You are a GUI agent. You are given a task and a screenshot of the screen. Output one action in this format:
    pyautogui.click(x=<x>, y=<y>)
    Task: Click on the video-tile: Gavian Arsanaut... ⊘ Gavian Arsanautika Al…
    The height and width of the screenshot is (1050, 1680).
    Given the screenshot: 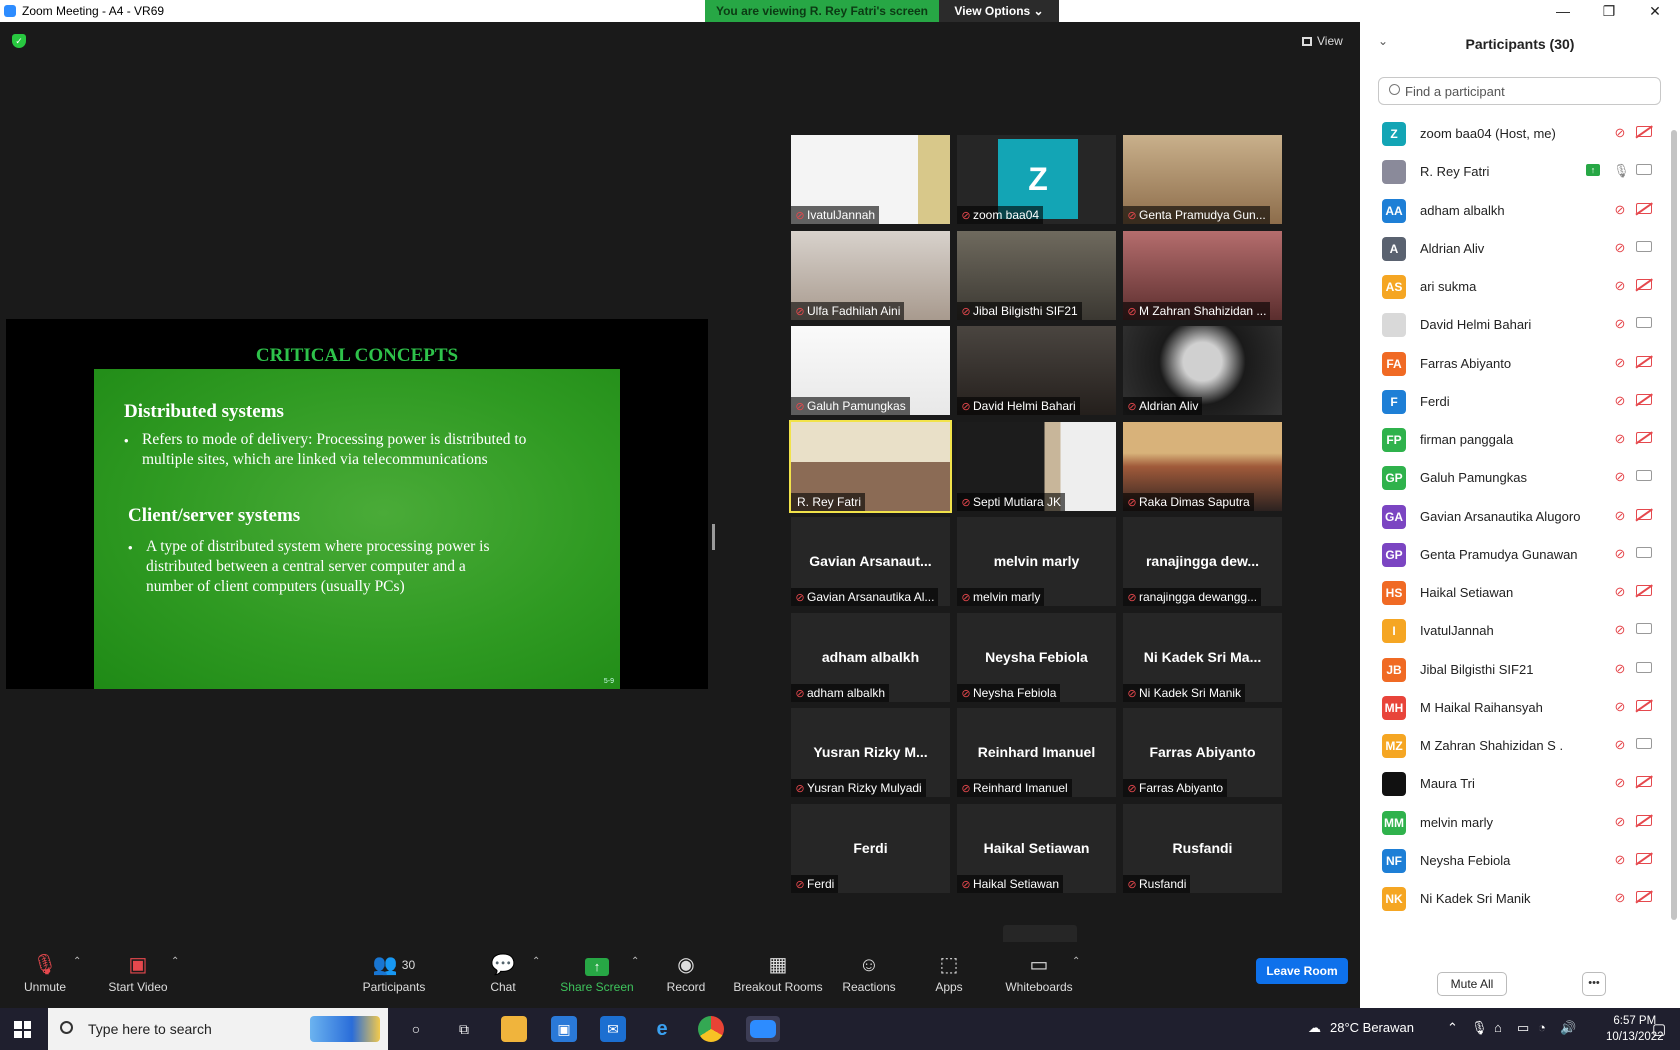 What is the action you would take?
    pyautogui.click(x=870, y=561)
    